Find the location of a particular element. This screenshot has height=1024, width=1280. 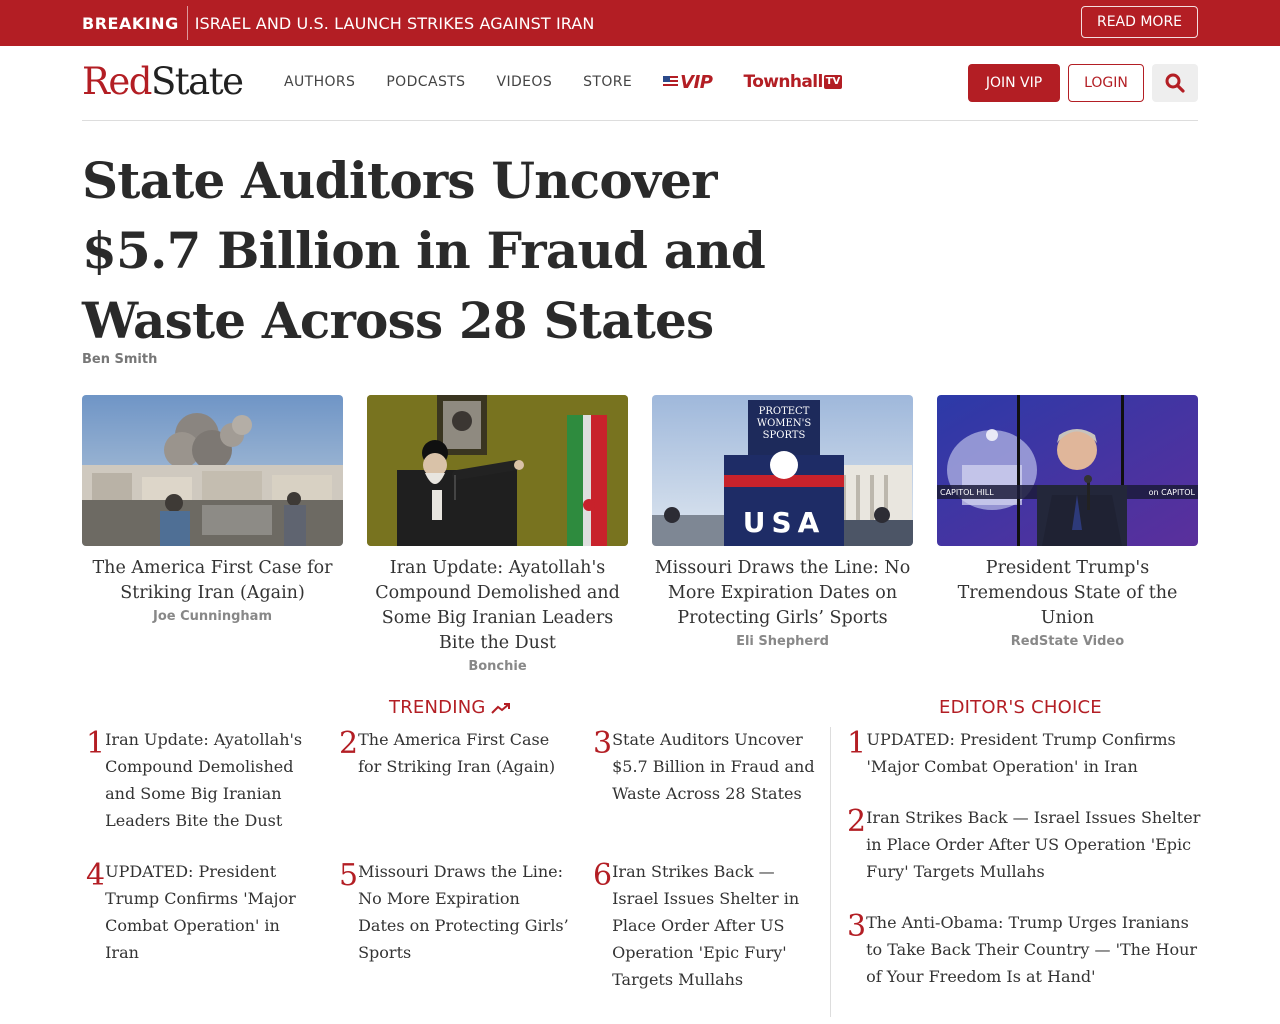

trending-rank: 4 is located at coordinates (96, 875).